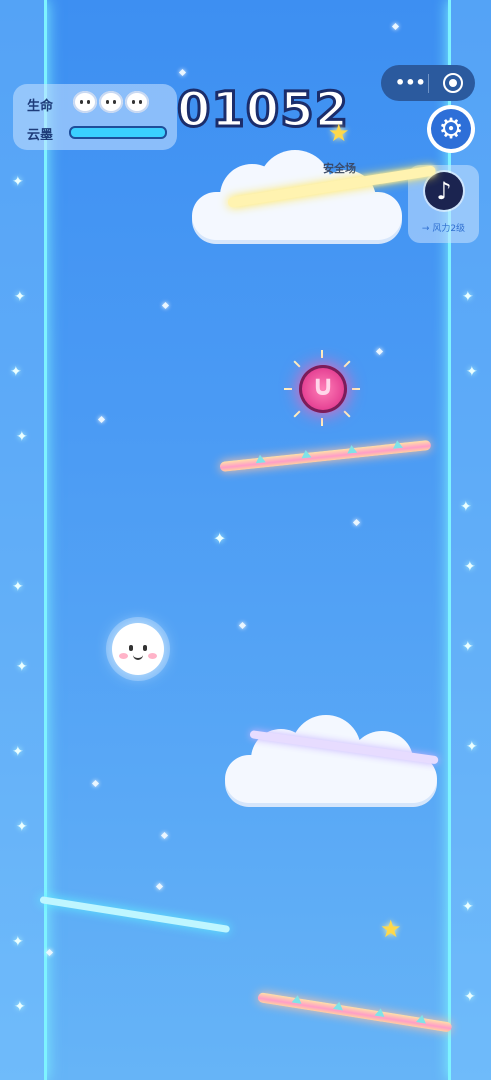 This screenshot has width=491, height=1080. What do you see at coordinates (40, 106) in the screenshot?
I see `life-label: 生命` at bounding box center [40, 106].